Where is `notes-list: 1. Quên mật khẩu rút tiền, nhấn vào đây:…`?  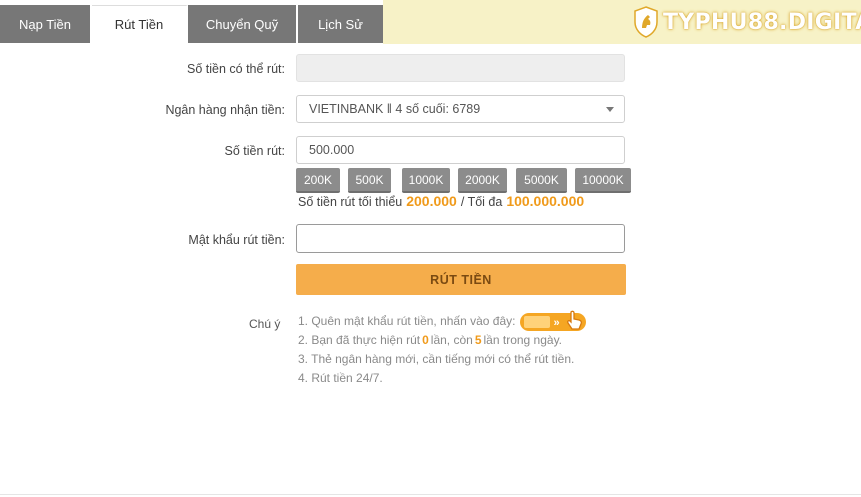 notes-list: 1. Quên mật khẩu rút tiền, nhấn vào đây:… is located at coordinates (442, 349).